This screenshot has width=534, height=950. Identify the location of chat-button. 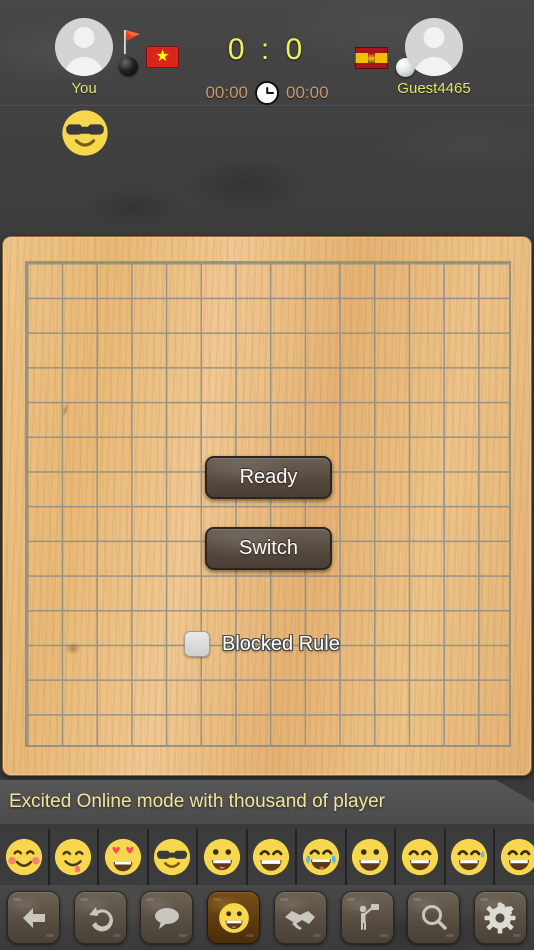
(167, 917).